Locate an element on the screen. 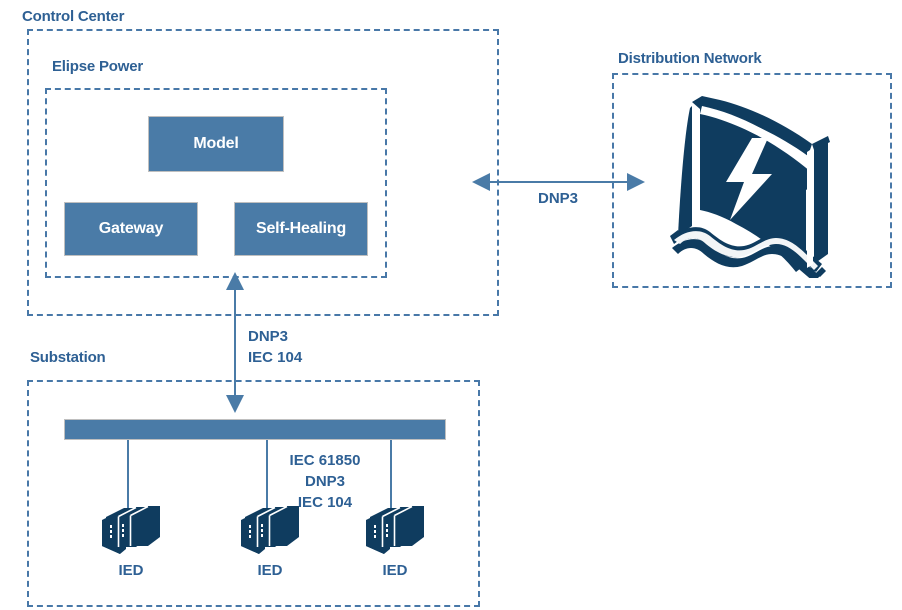 The image size is (902, 610). control-center-label: Control Center is located at coordinates (73, 17).